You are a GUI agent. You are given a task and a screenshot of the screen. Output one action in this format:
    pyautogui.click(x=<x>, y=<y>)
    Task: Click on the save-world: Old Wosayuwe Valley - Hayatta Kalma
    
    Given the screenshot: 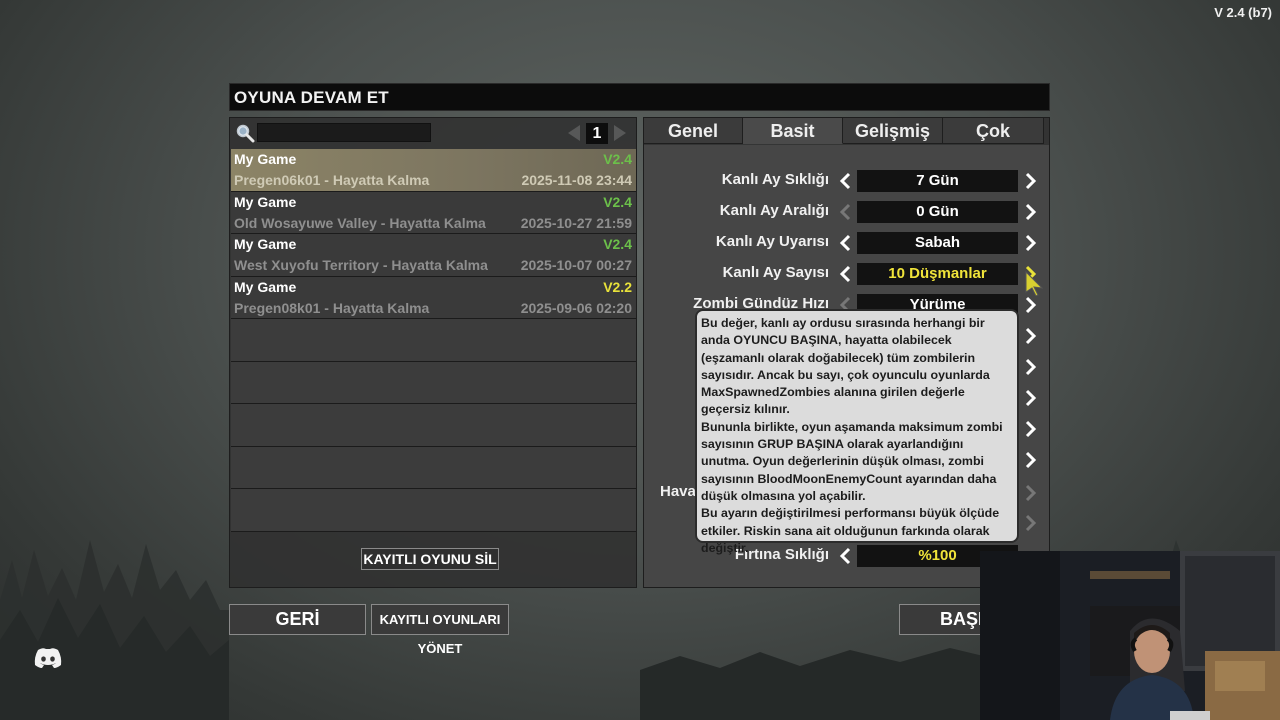 What is the action you would take?
    pyautogui.click(x=360, y=222)
    